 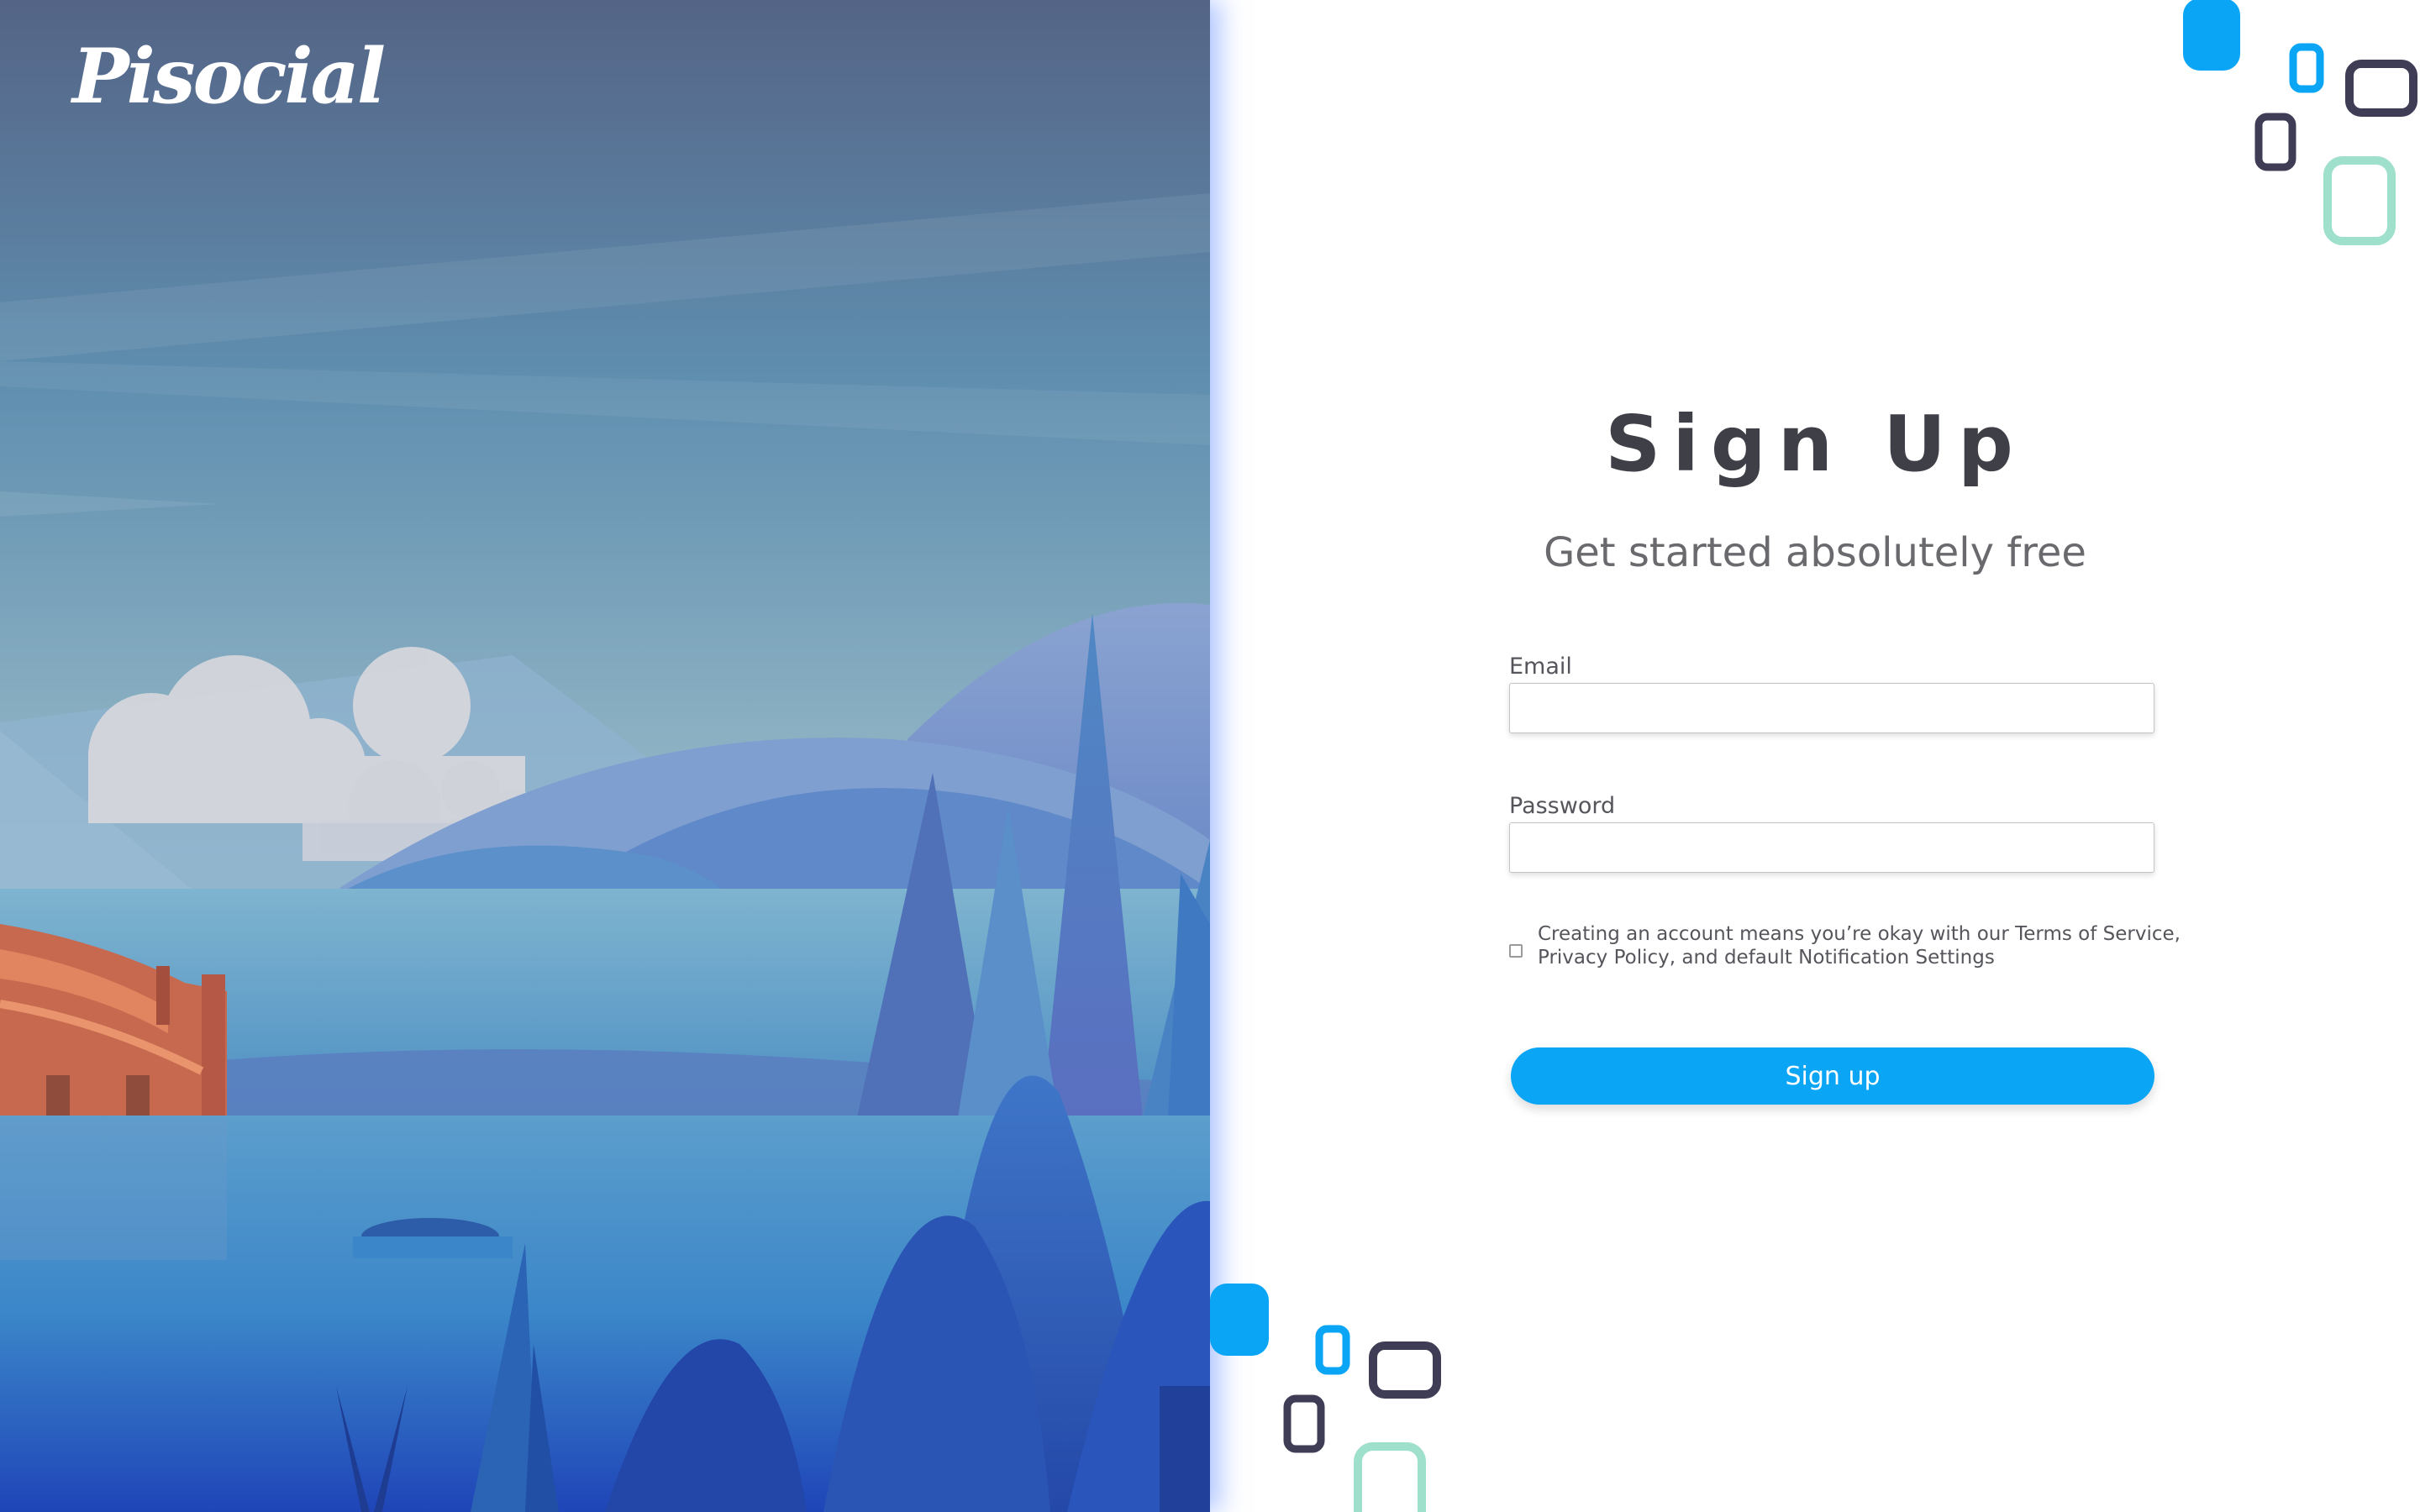 I want to click on terms-checkbox, so click(x=1516, y=951).